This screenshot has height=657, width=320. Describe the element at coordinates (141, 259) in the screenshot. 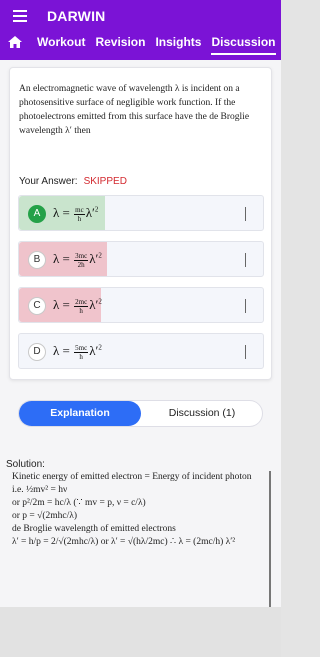

I see `option-b: B λ = 3mc 2h λ′2` at that location.